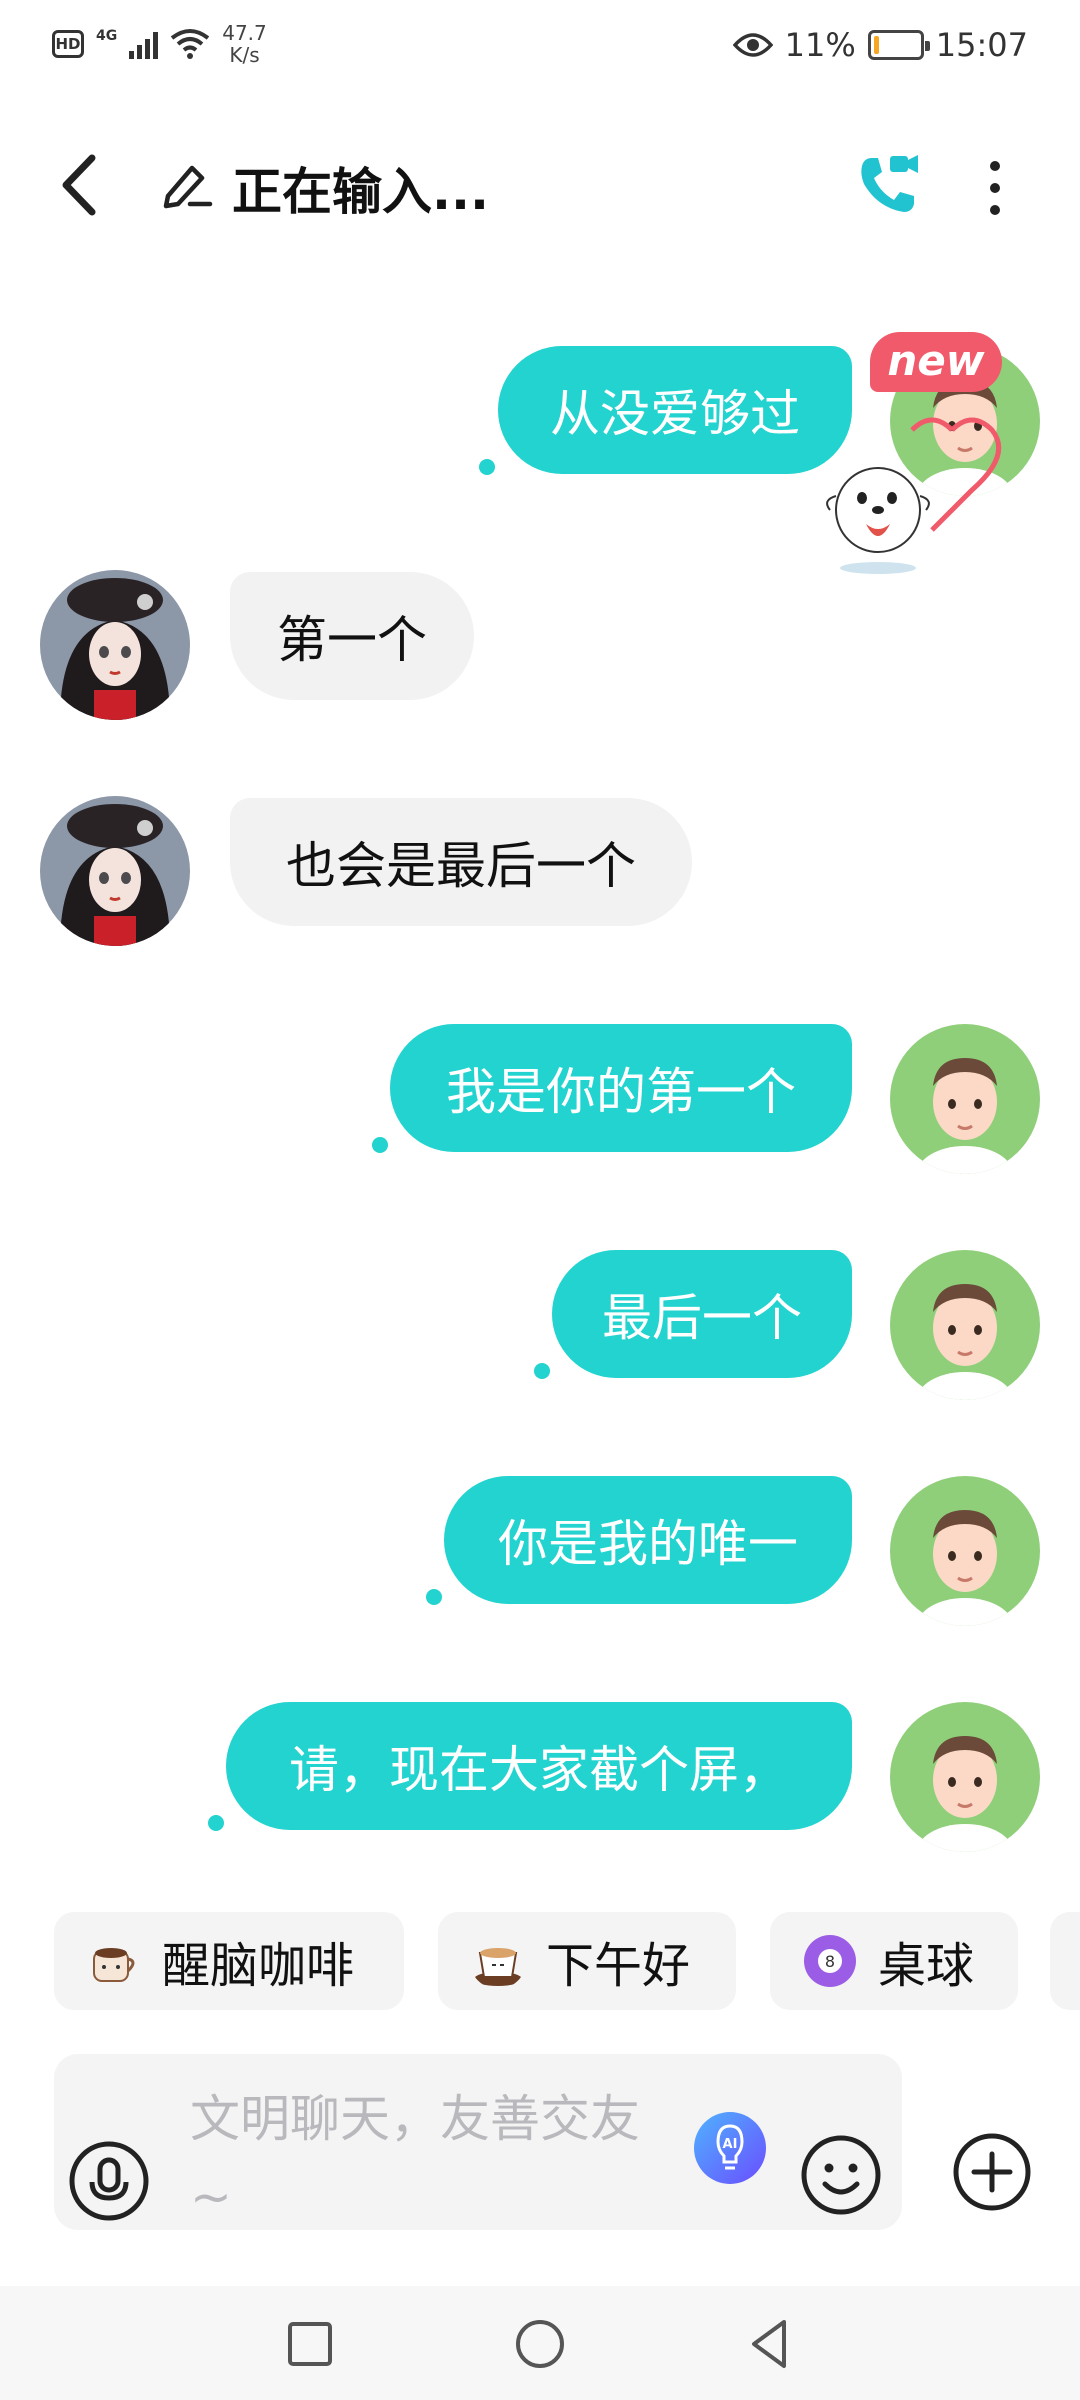  What do you see at coordinates (498, 1967) in the screenshot?
I see `latte-icon` at bounding box center [498, 1967].